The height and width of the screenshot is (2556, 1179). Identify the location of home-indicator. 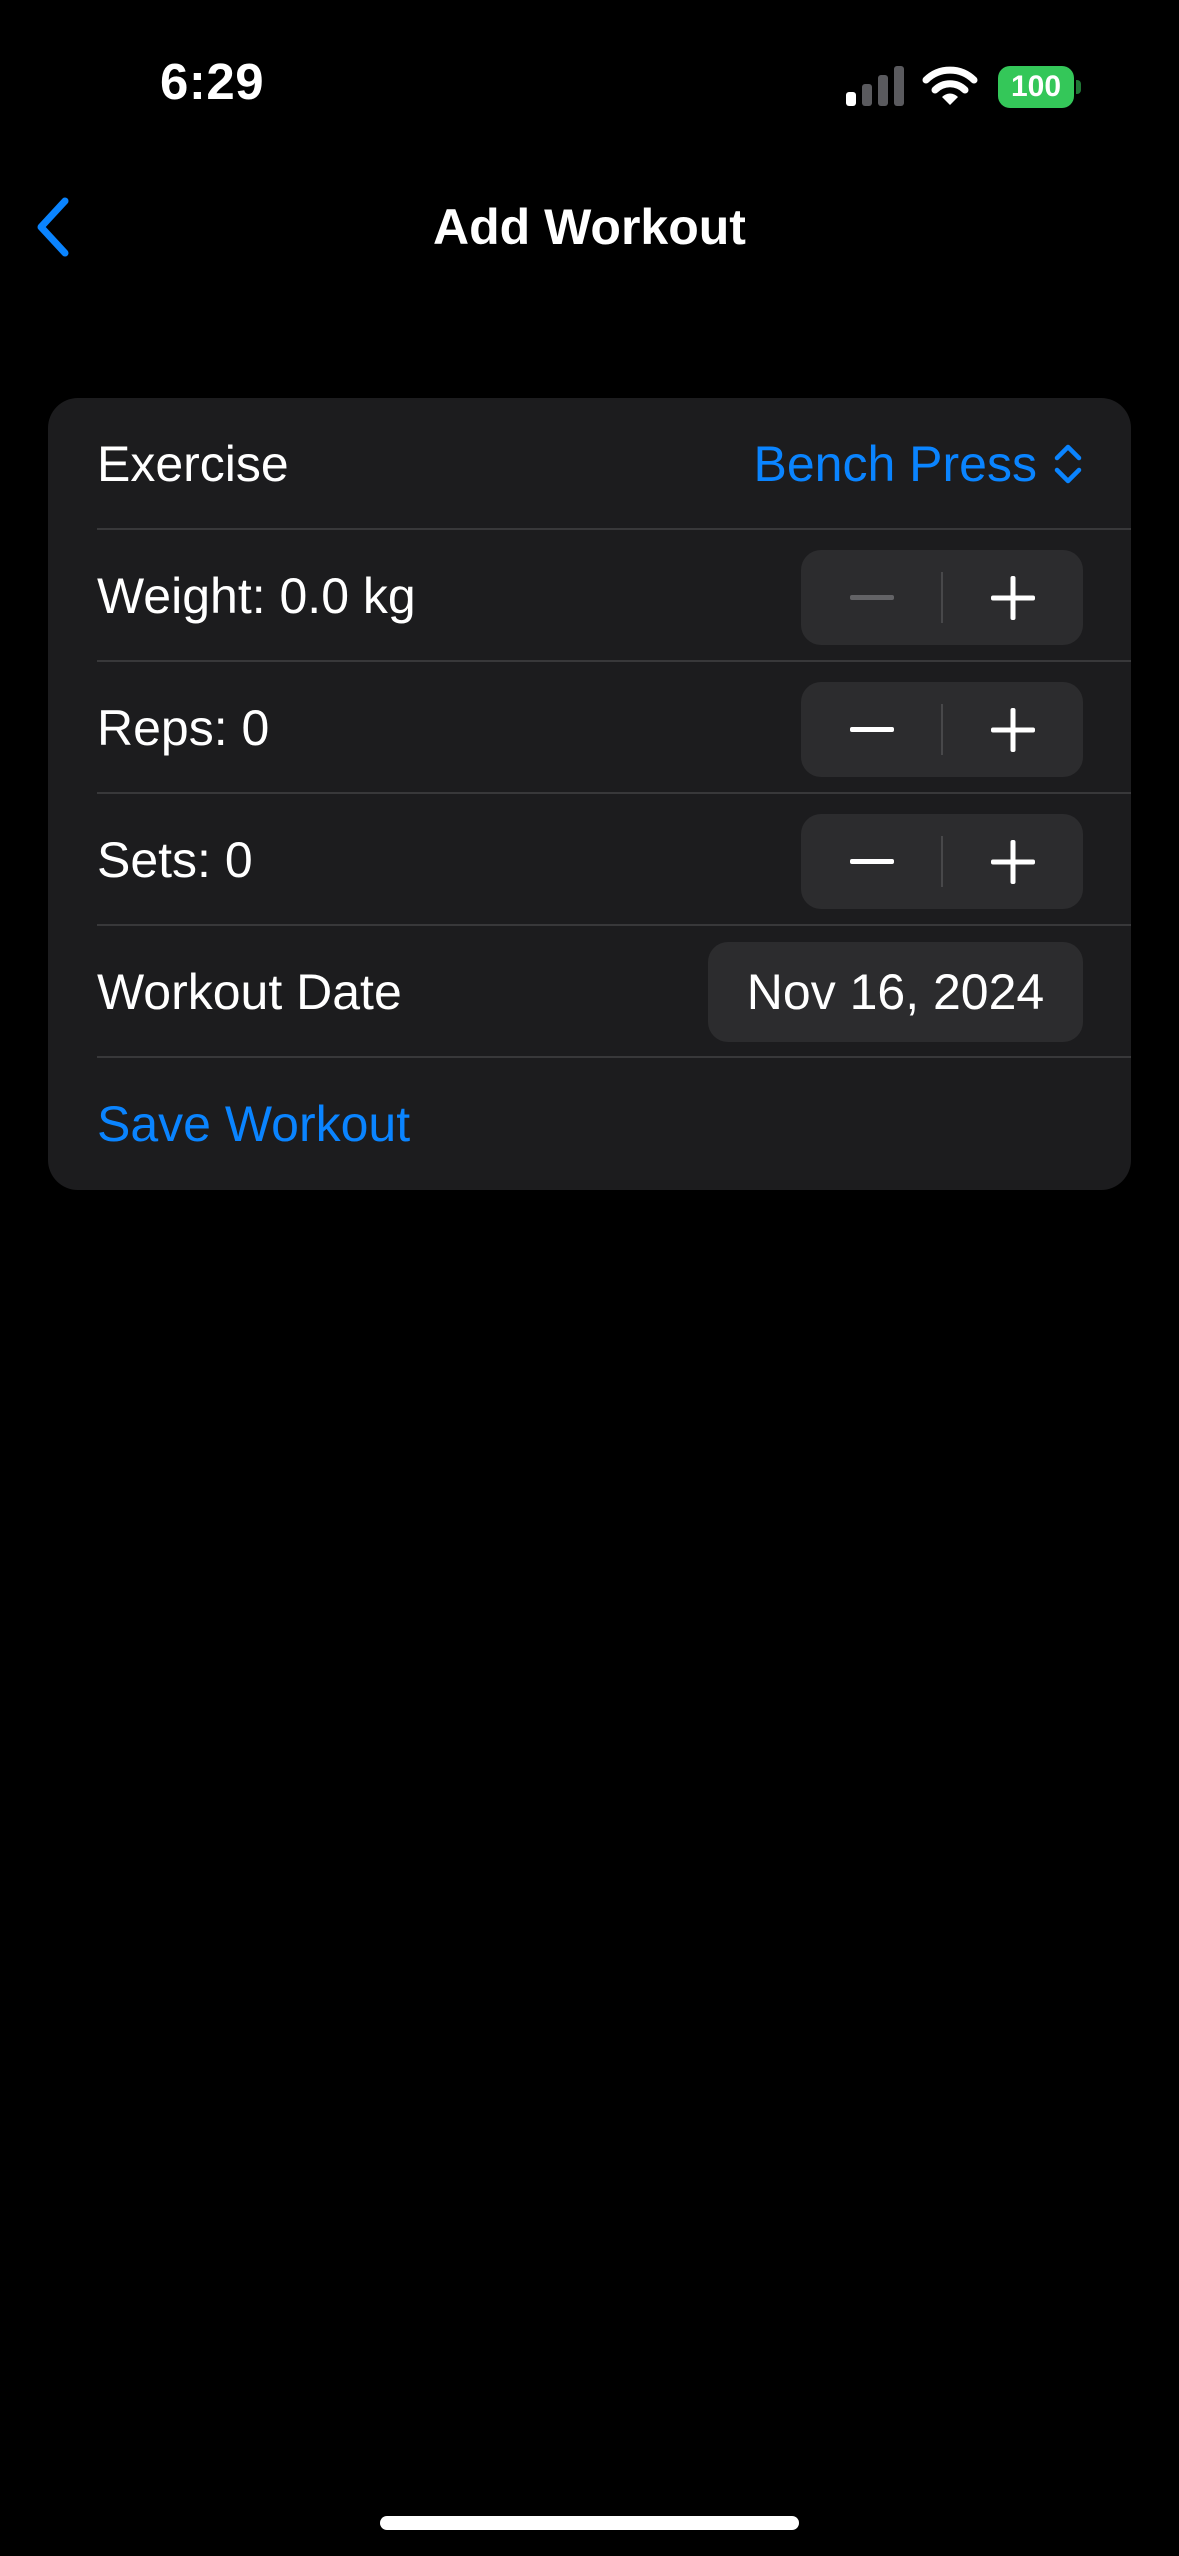
(589, 2523).